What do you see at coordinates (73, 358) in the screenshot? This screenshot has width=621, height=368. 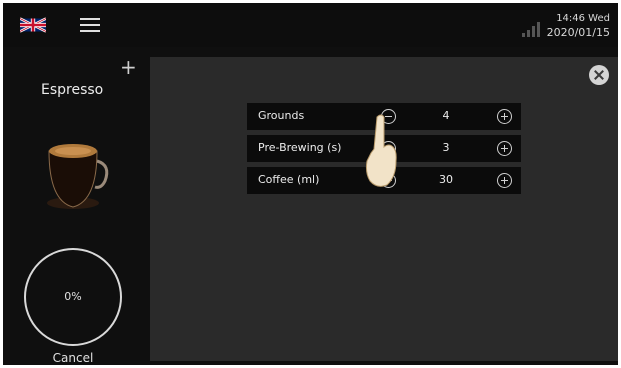 I see `cancel-button: Cancel` at bounding box center [73, 358].